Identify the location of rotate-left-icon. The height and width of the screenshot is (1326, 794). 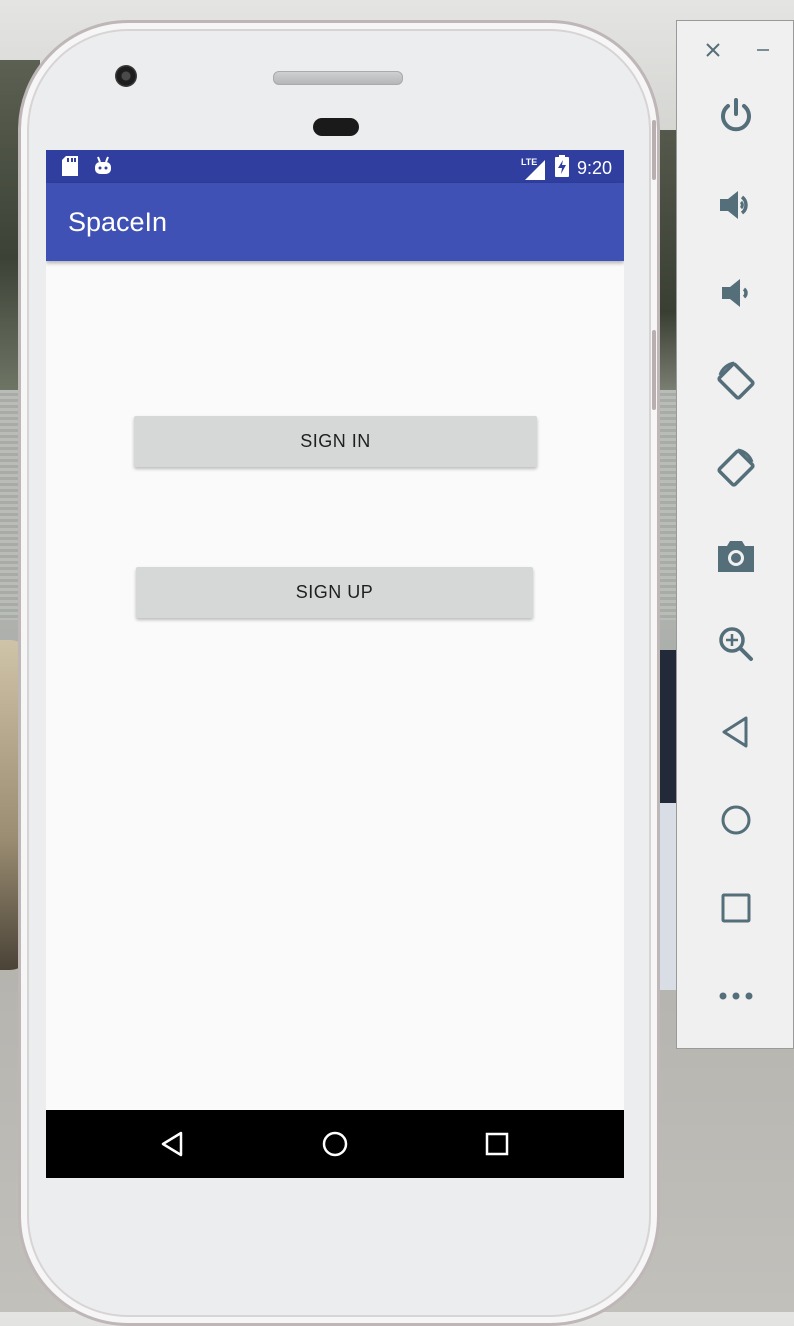
(736, 381).